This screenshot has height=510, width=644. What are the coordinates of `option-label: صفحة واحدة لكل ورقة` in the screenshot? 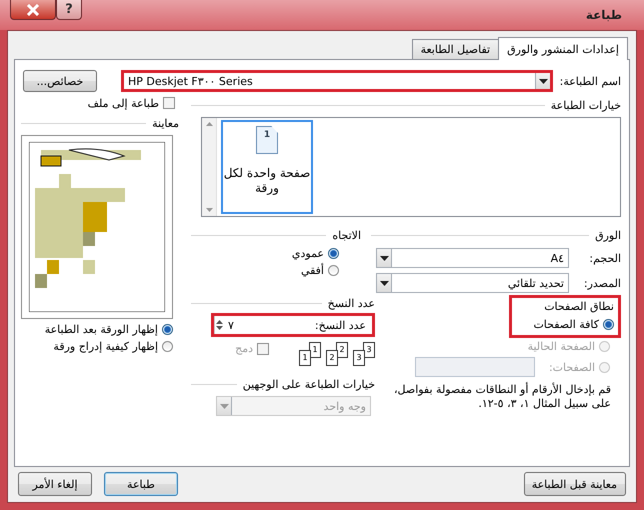 It's located at (267, 181).